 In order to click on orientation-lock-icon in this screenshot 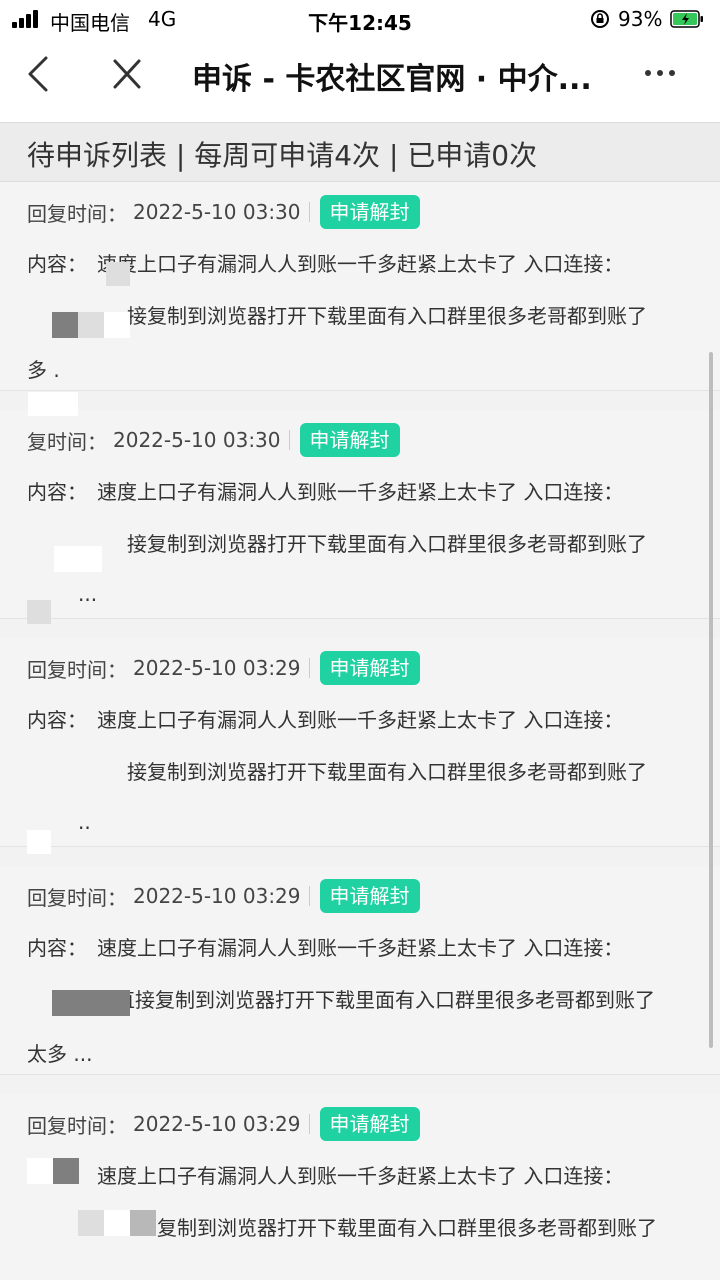, I will do `click(600, 19)`.